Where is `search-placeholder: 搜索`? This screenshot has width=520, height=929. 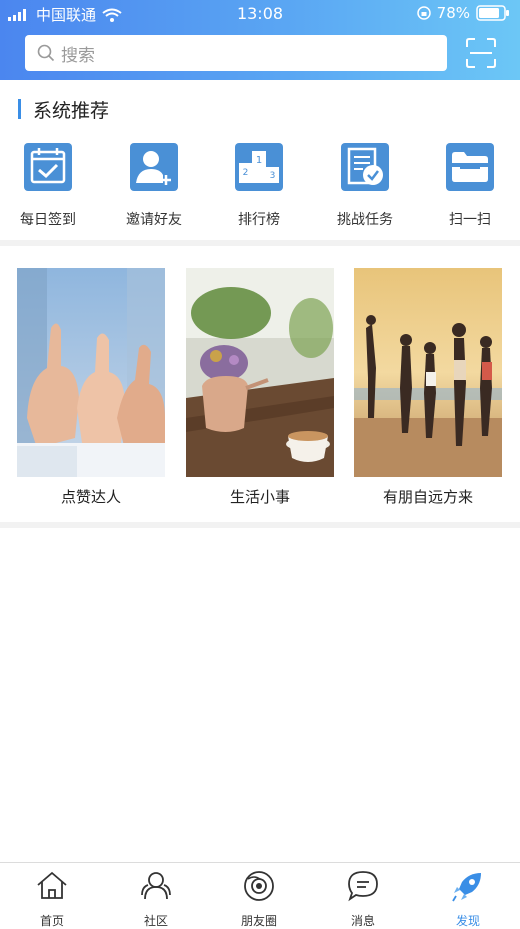
search-placeholder: 搜索 is located at coordinates (78, 55).